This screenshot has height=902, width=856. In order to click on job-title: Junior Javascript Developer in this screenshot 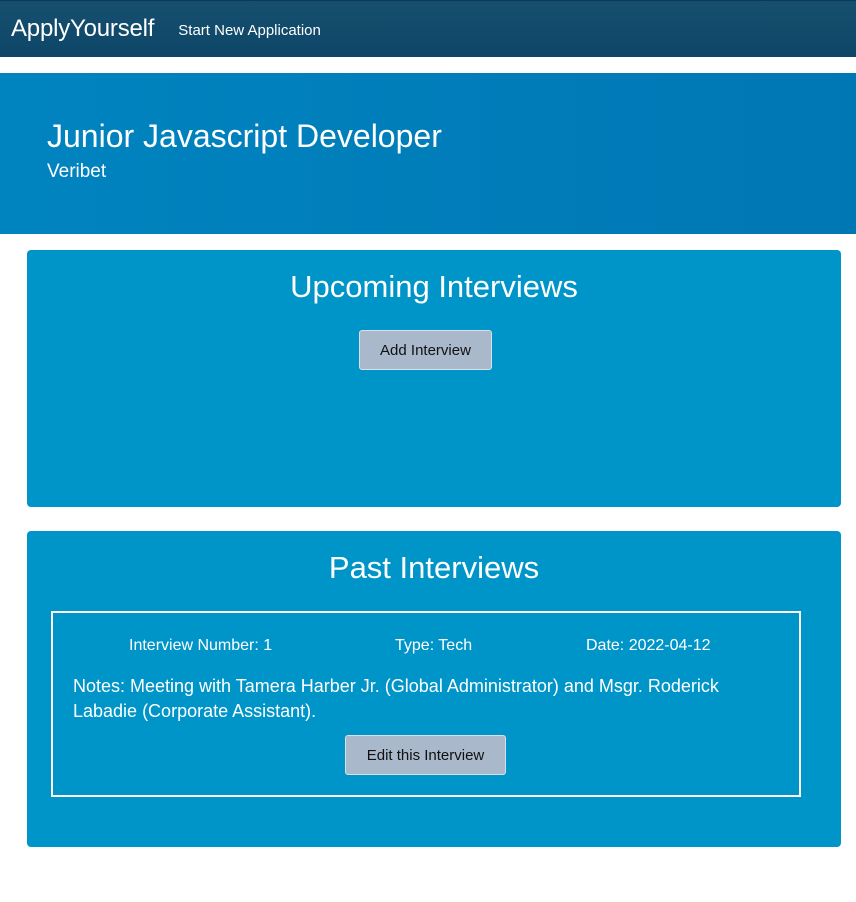, I will do `click(244, 136)`.